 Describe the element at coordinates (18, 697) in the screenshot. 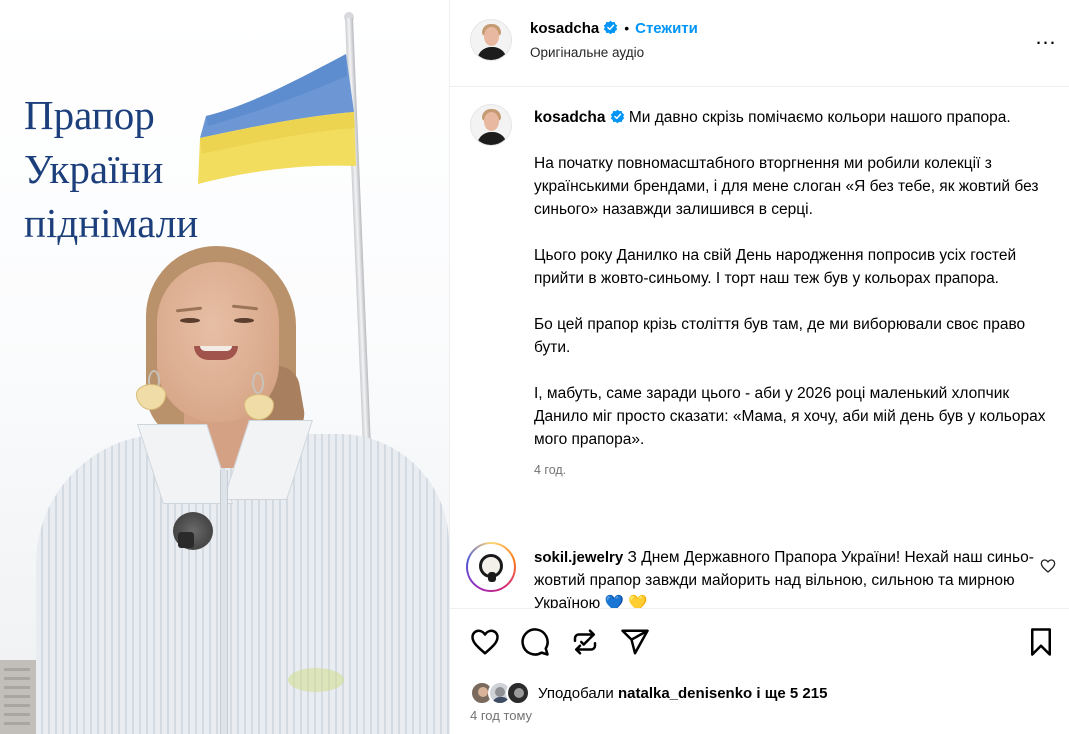

I see `background-building` at that location.